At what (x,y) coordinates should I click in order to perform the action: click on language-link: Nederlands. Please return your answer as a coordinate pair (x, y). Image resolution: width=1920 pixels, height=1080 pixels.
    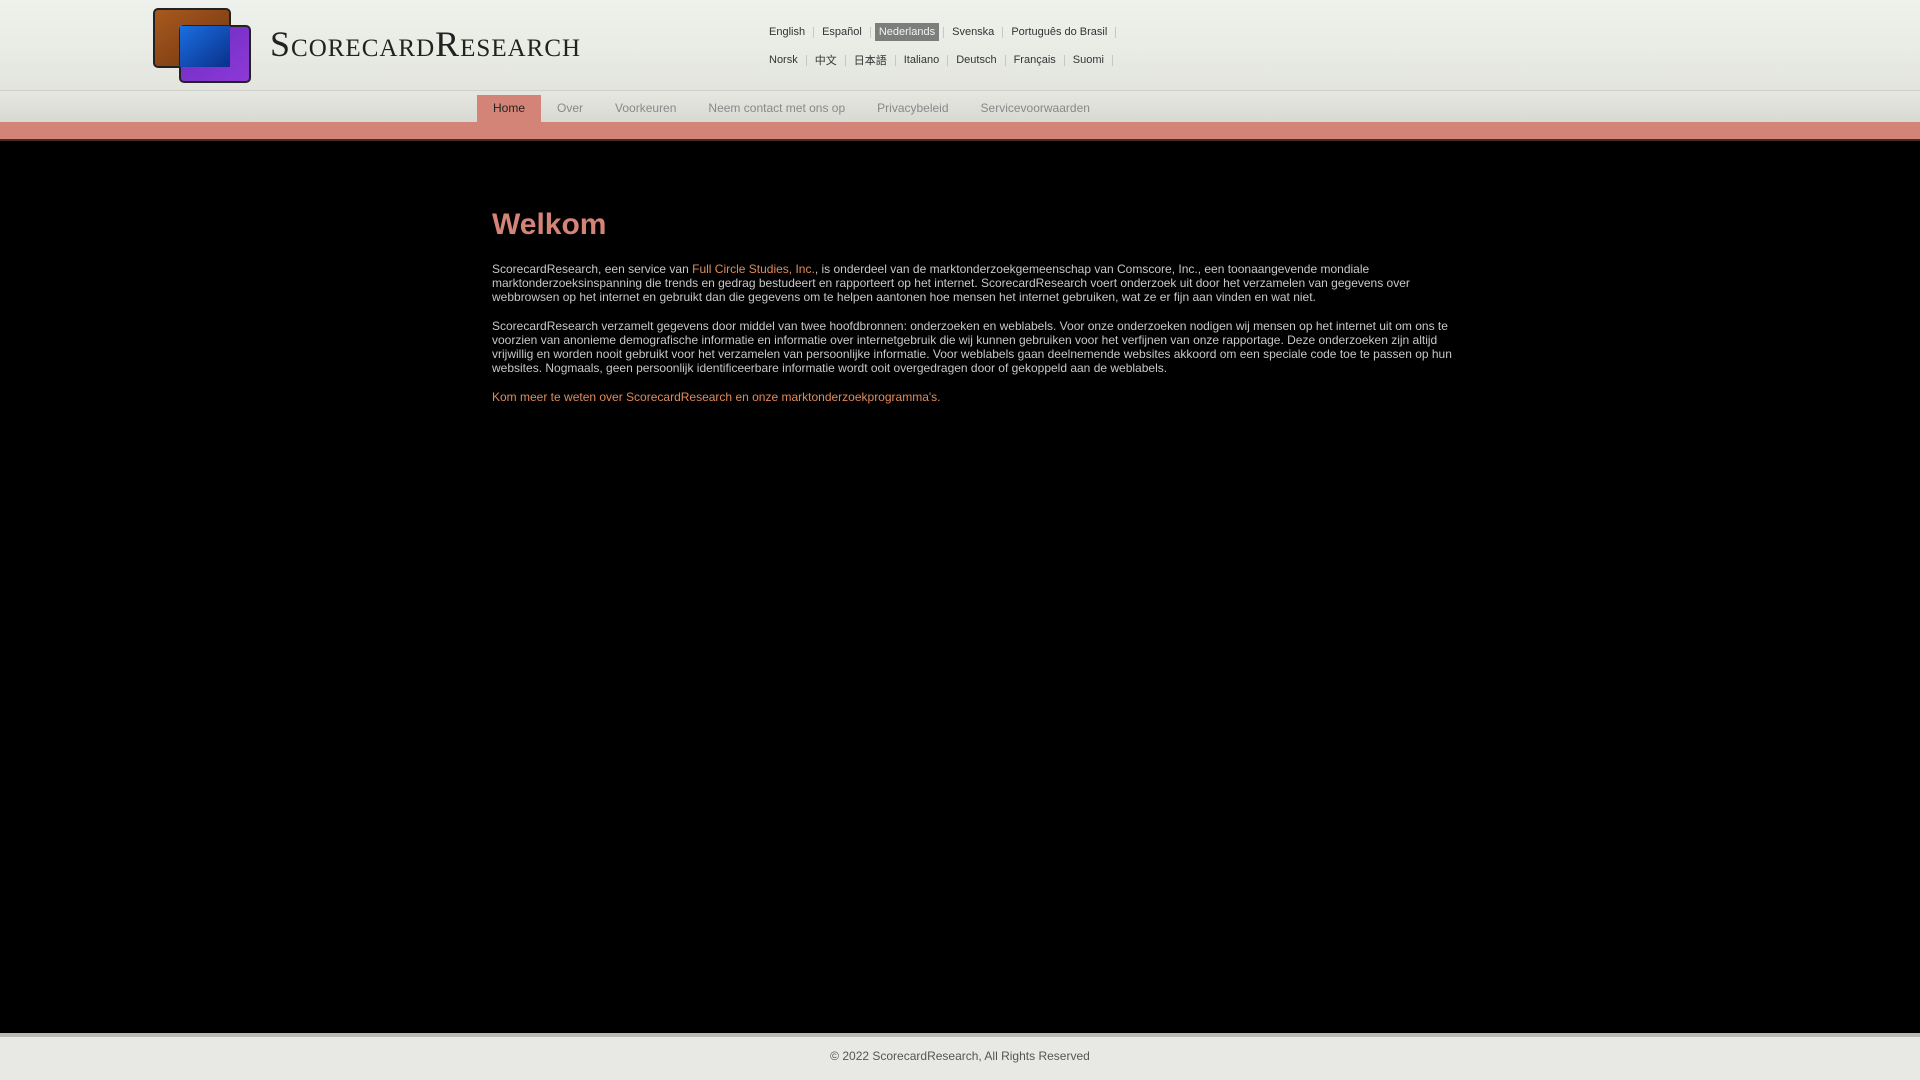
    Looking at the image, I should click on (907, 32).